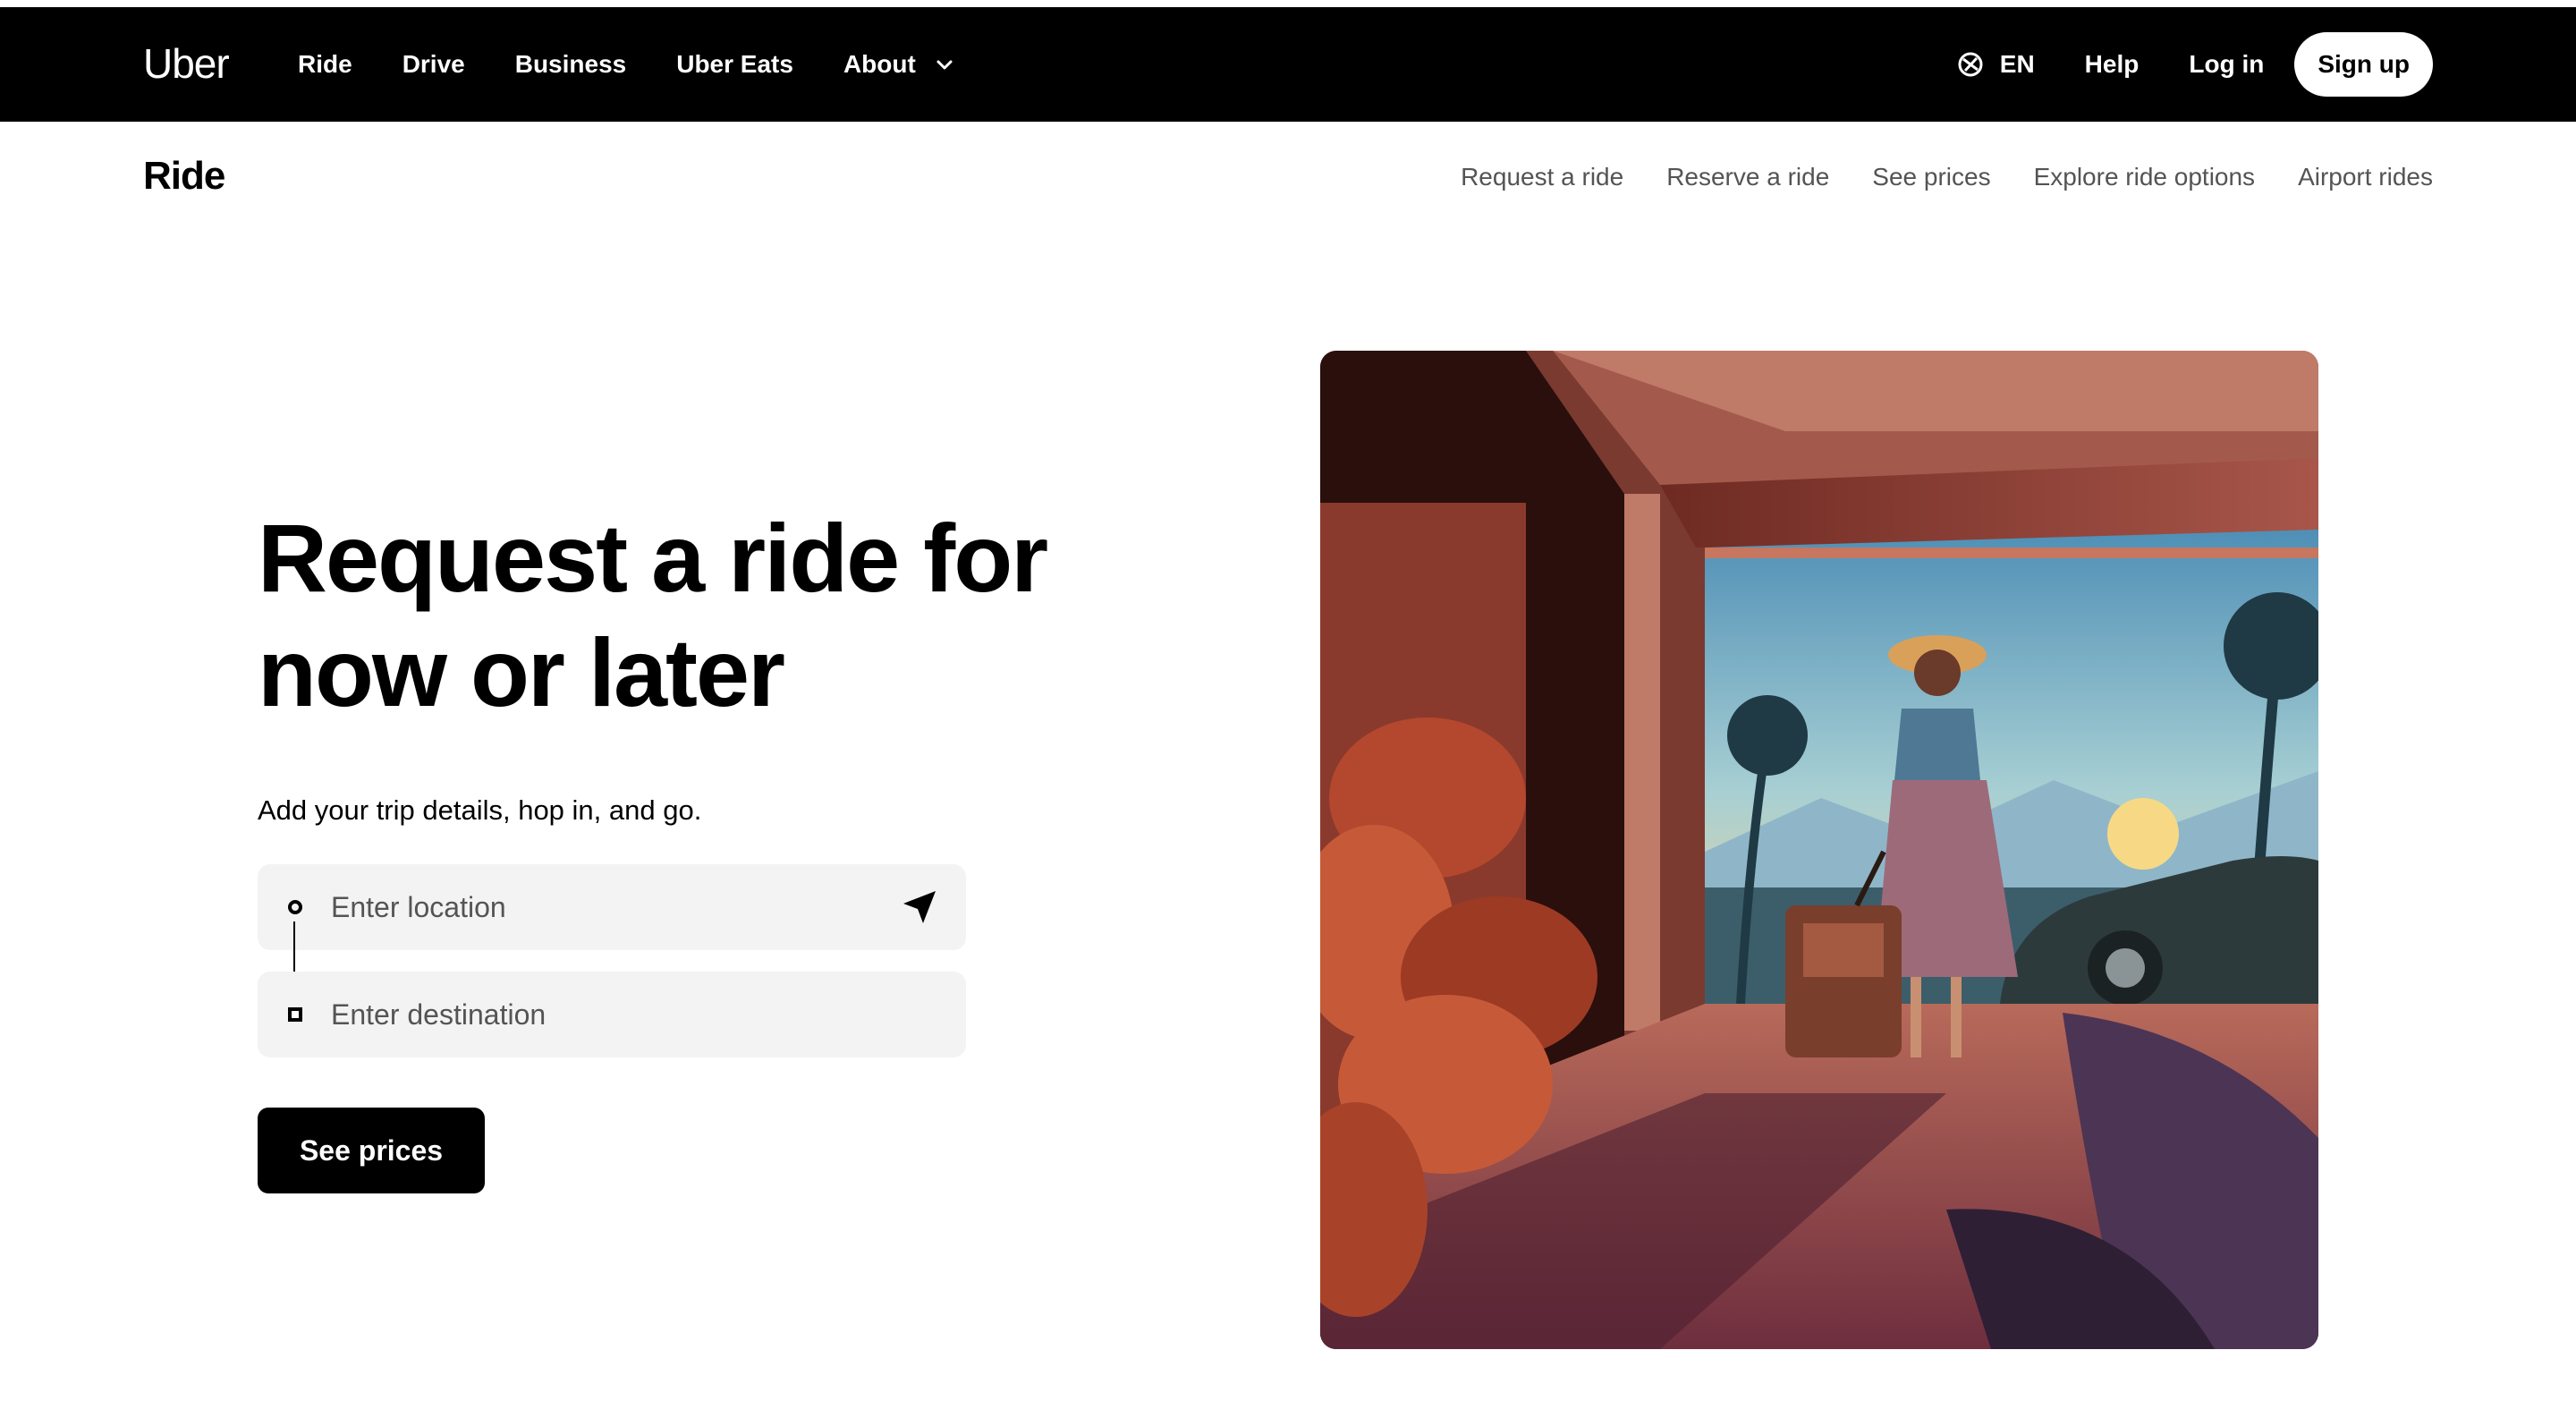 The width and height of the screenshot is (2576, 1401). What do you see at coordinates (1931, 177) in the screenshot?
I see `subnav-see-prices: See prices` at bounding box center [1931, 177].